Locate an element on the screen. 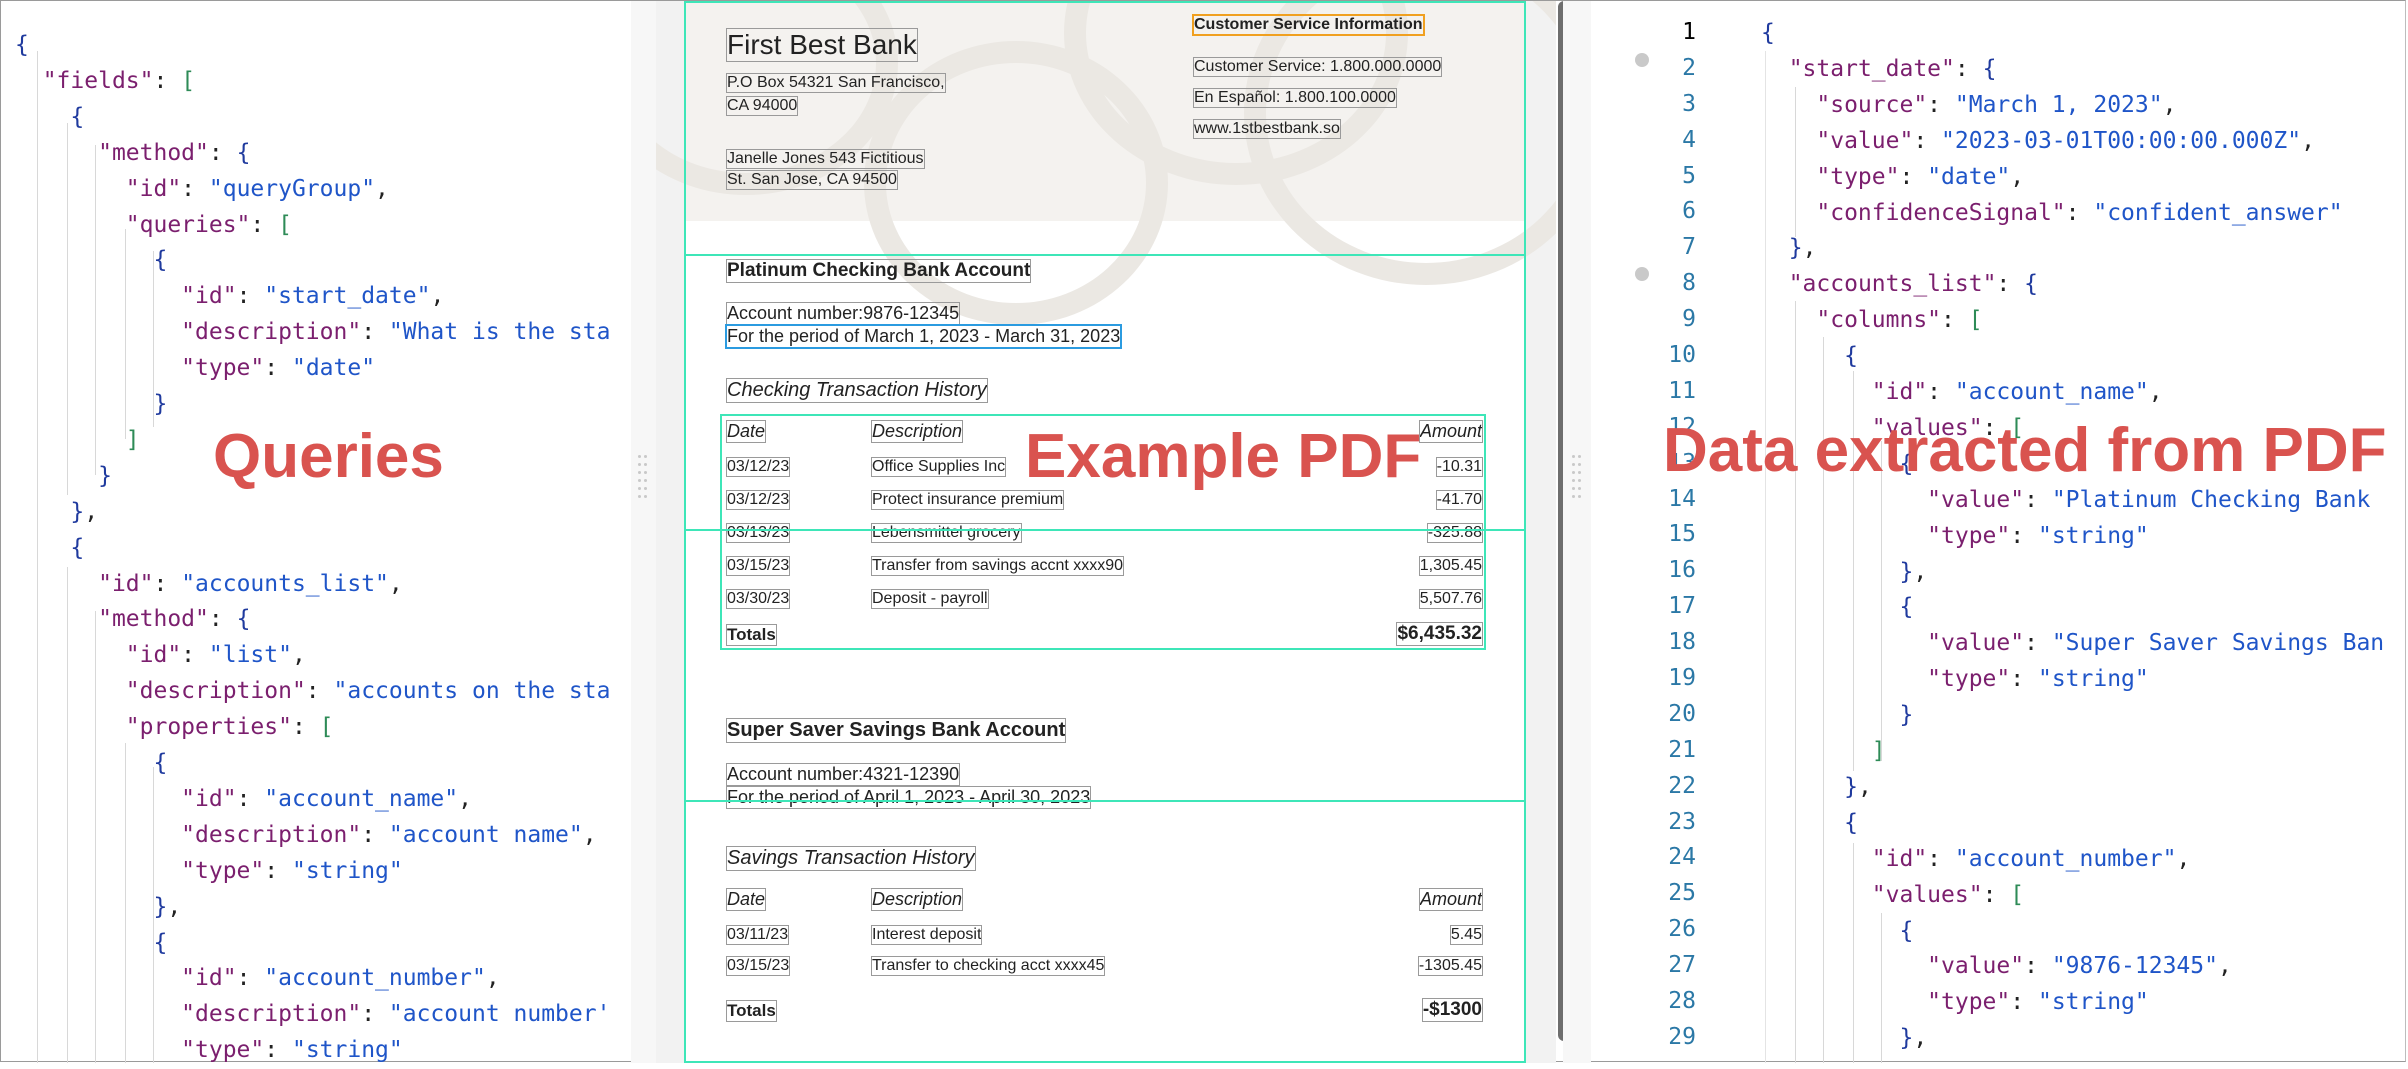  code-line: "value": "Super Saver Savings Ban is located at coordinates (2156, 643).